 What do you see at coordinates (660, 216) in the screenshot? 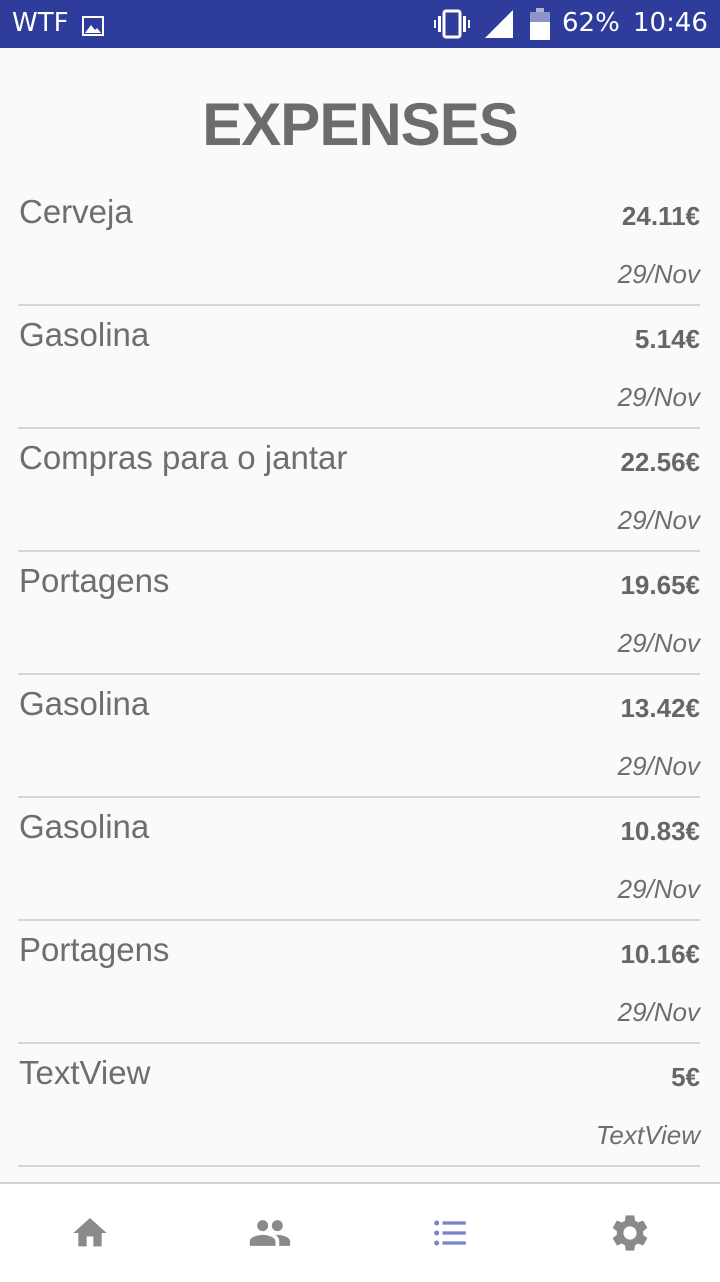
I see `expense-amount: 24.11€` at bounding box center [660, 216].